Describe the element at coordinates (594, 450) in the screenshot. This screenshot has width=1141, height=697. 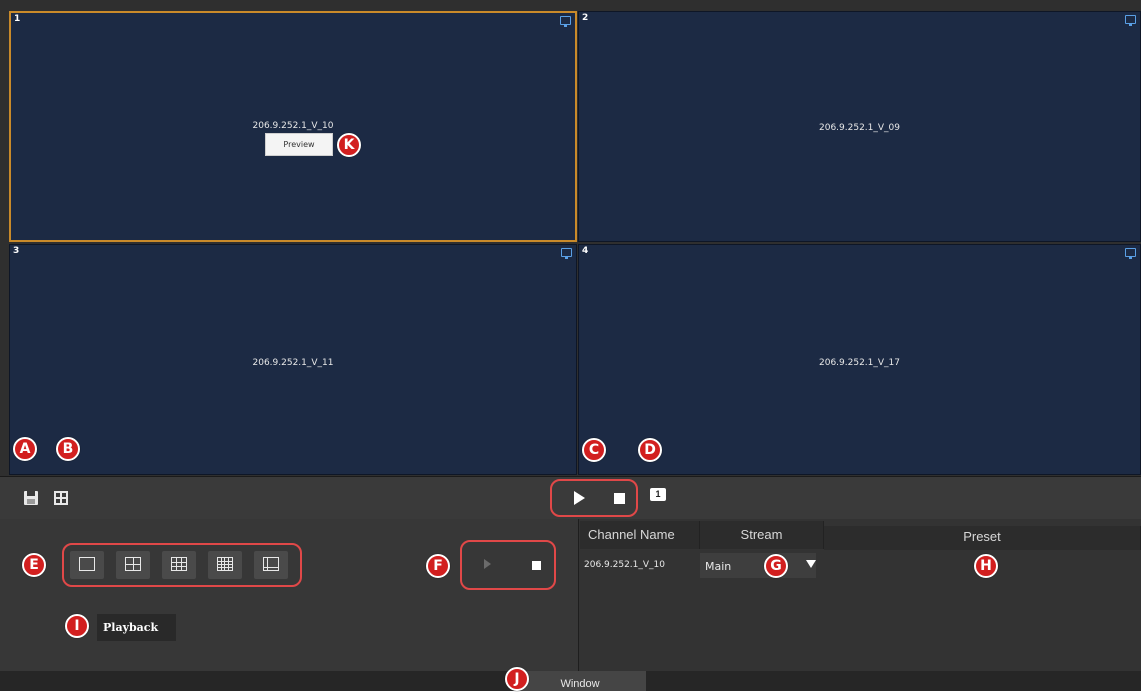
I see `annotation-badge-c: C` at that location.